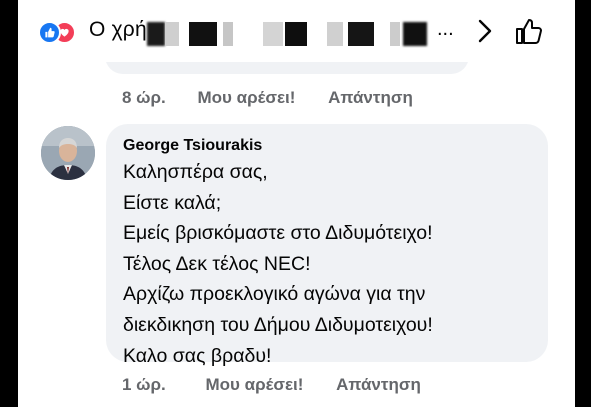 The width and height of the screenshot is (591, 407). I want to click on like-icon, so click(49, 32).